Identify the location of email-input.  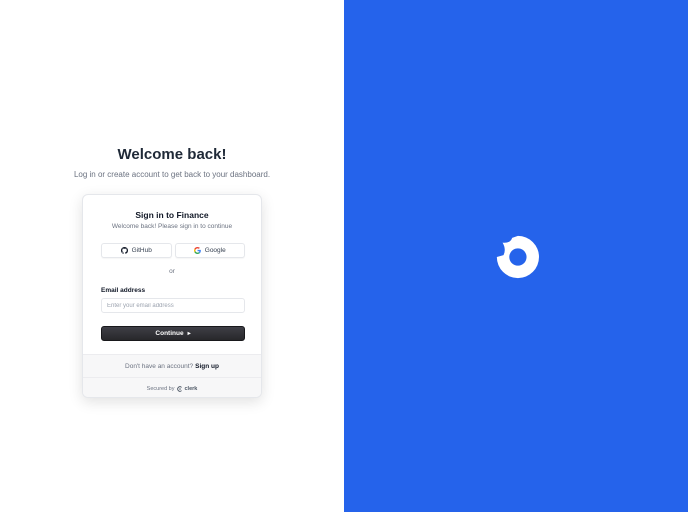
(173, 305).